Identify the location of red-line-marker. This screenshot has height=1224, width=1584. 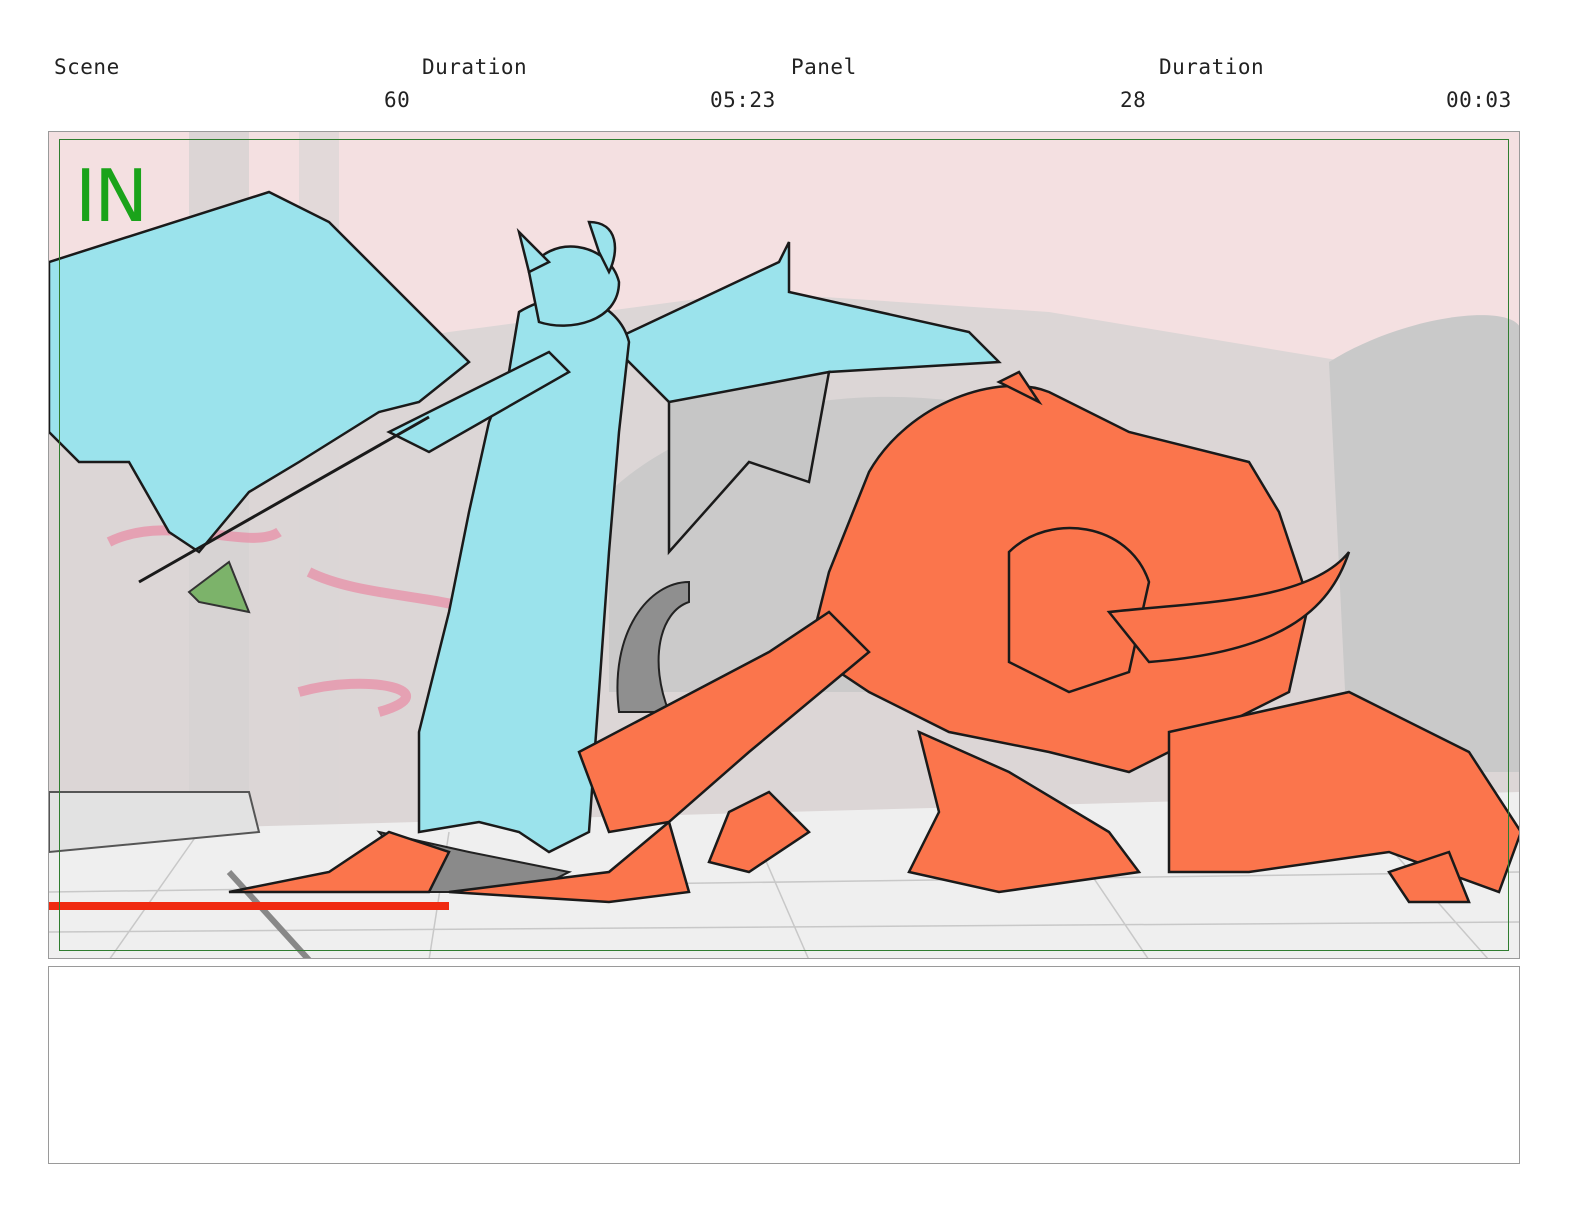
(249, 906).